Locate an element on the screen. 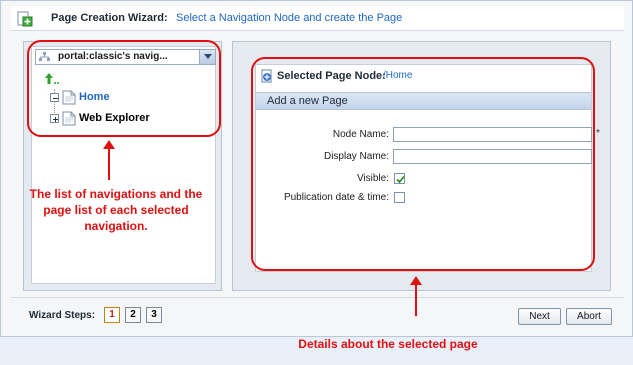 The width and height of the screenshot is (633, 365). navigation-icon is located at coordinates (44, 56).